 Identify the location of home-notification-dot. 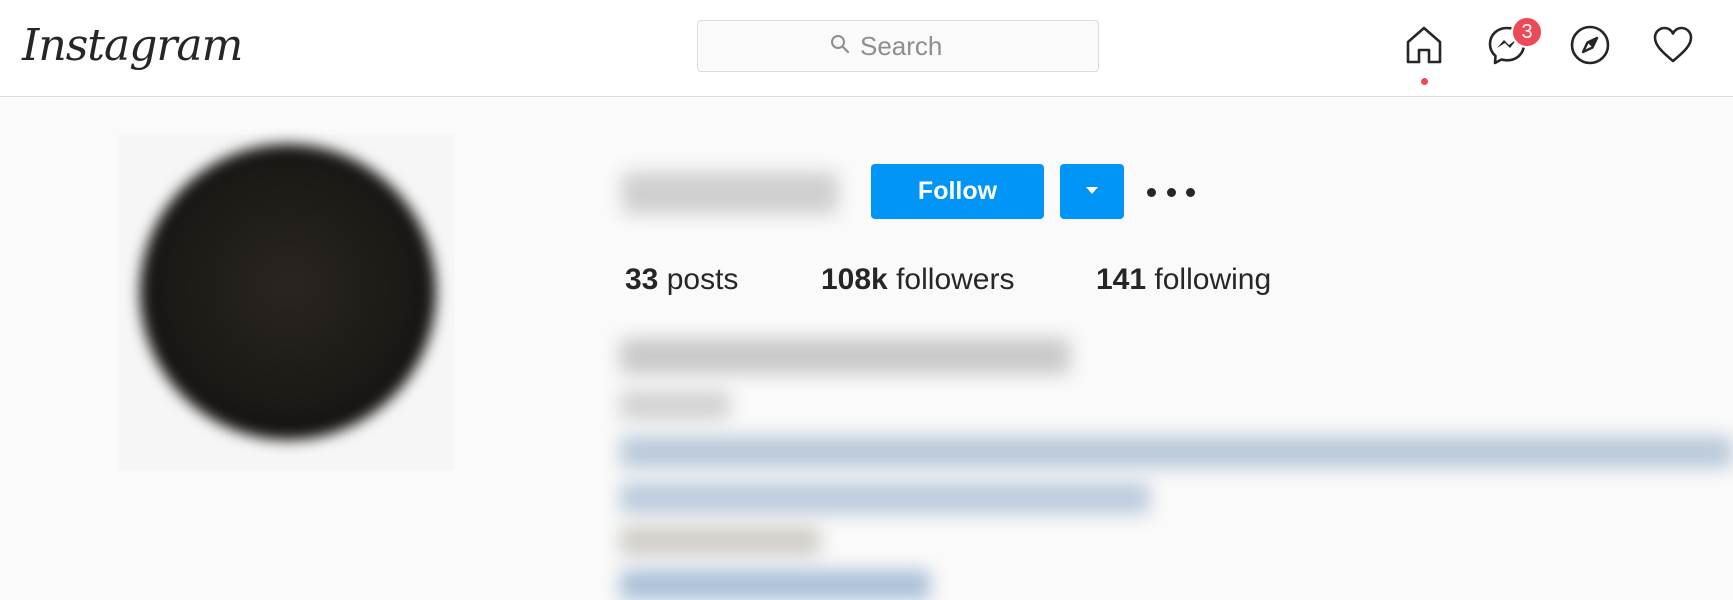
(1424, 81).